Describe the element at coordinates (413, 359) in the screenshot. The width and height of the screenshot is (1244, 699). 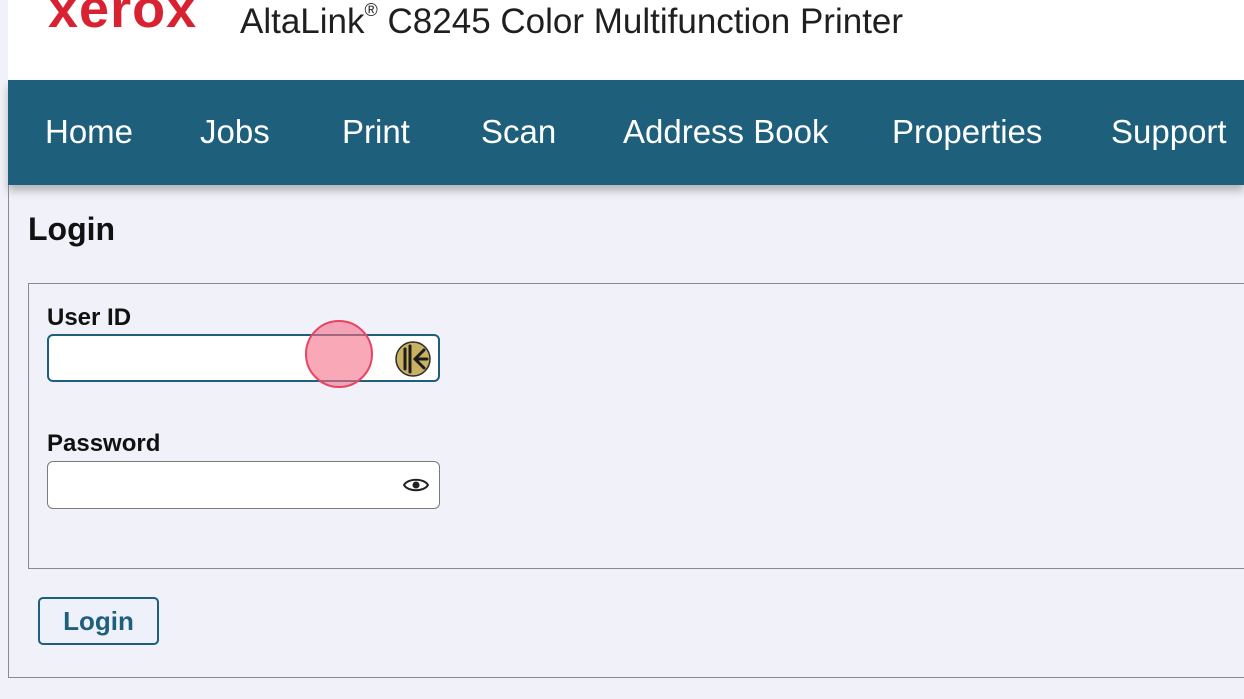
I see `keeper-password-manager-icon` at that location.